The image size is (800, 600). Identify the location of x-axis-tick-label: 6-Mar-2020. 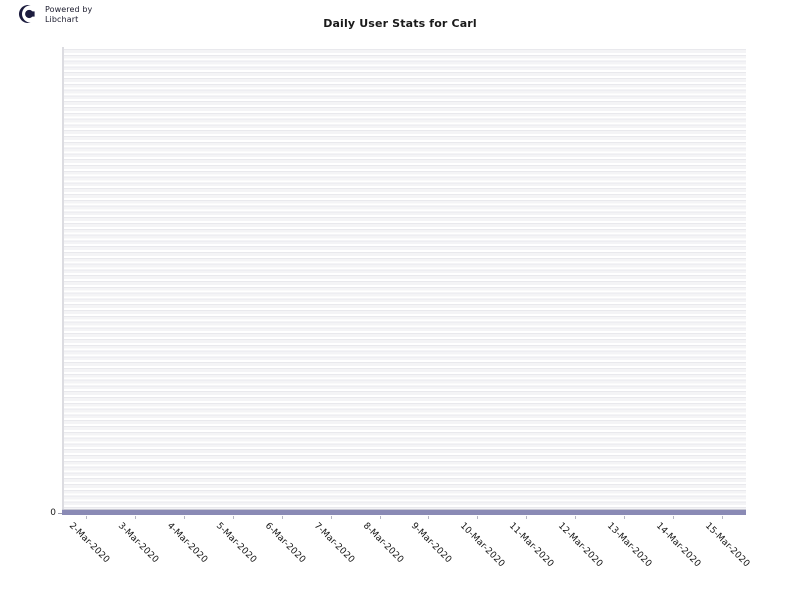
(285, 543).